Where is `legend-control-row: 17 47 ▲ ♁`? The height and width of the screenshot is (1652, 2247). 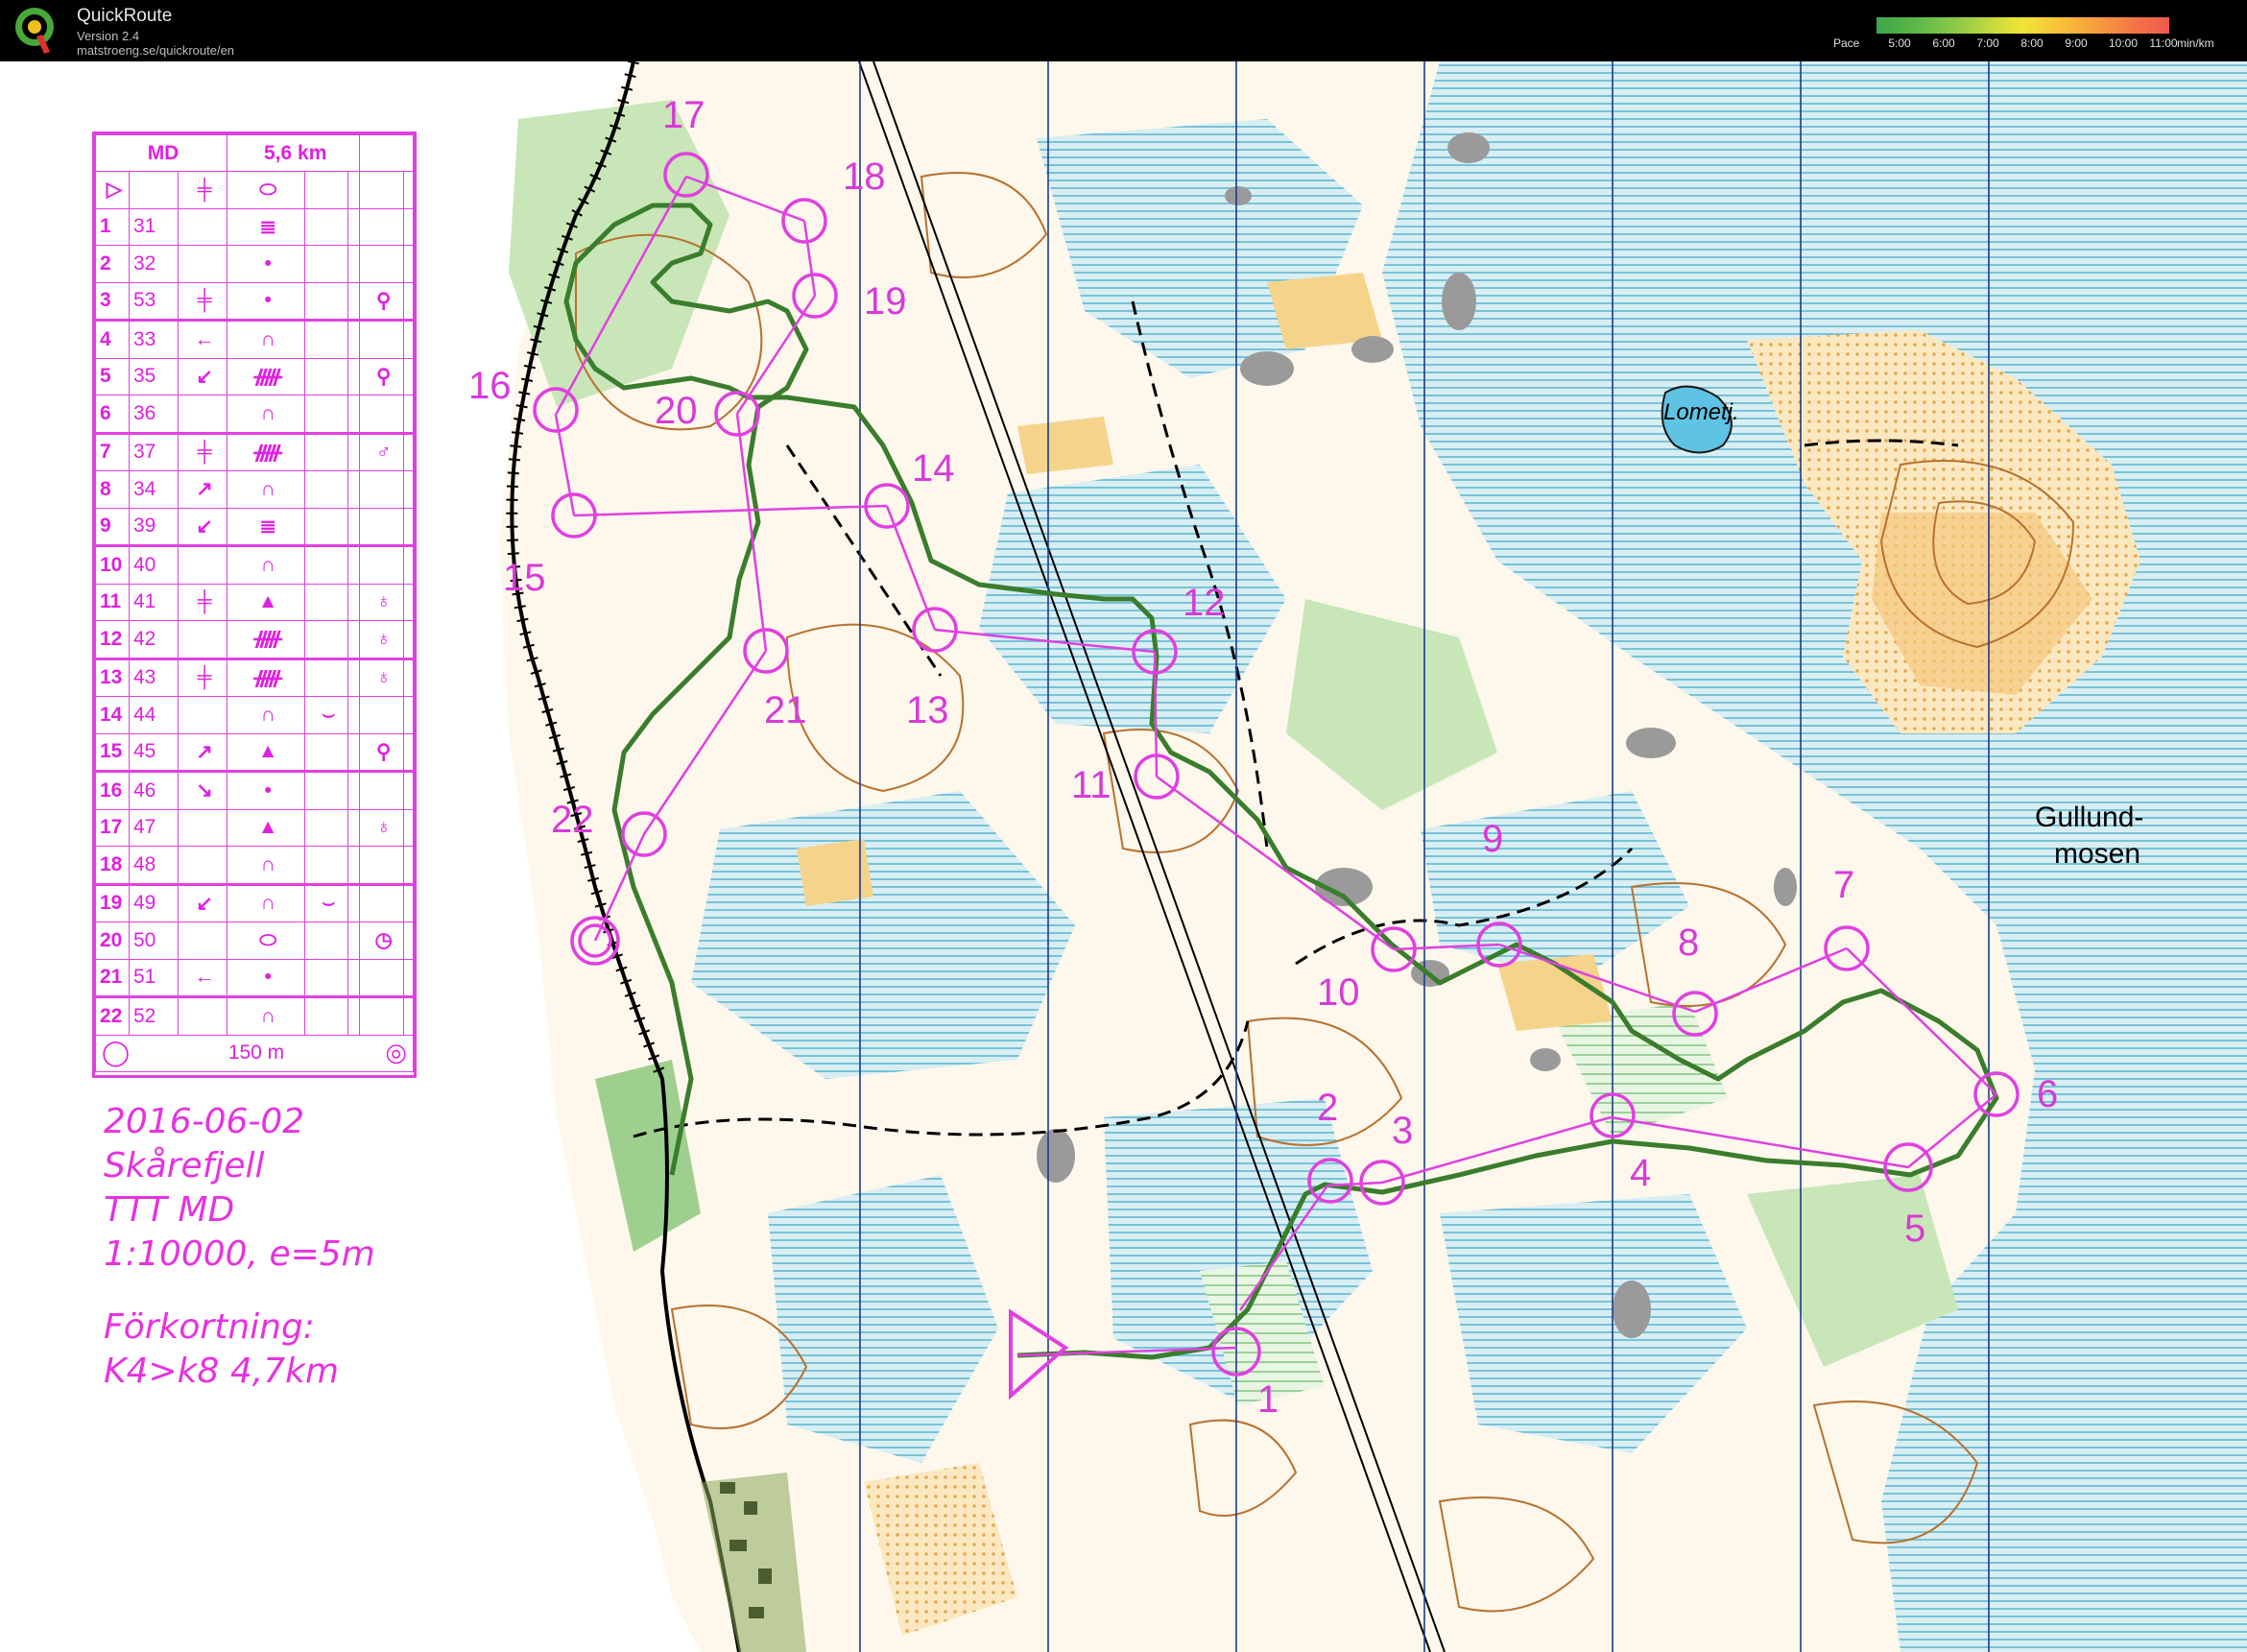
legend-control-row: 17 47 ▲ ♁ is located at coordinates (254, 827).